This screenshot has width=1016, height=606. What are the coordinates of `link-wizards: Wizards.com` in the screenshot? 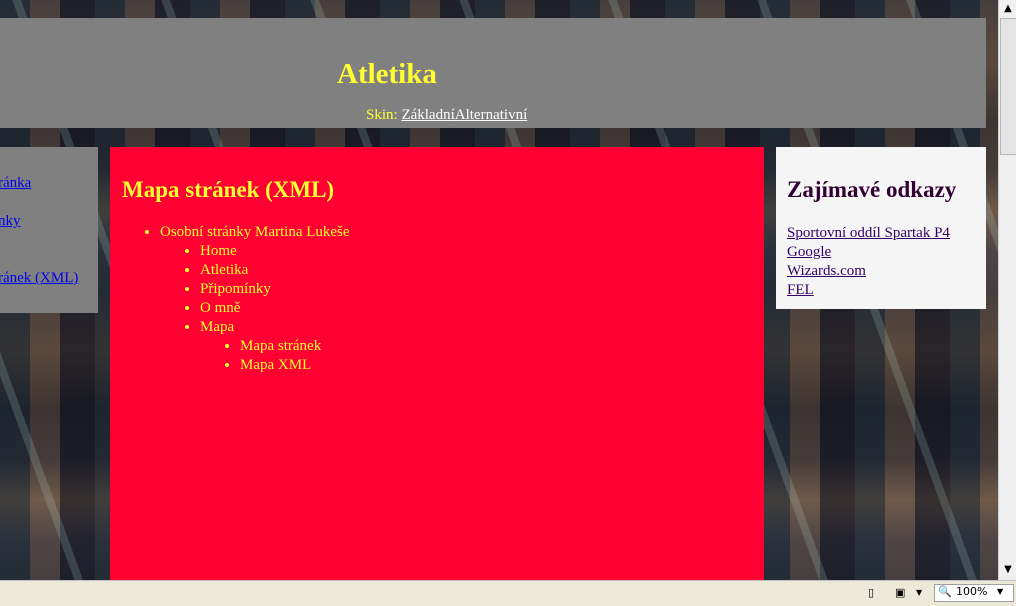 It's located at (868, 271).